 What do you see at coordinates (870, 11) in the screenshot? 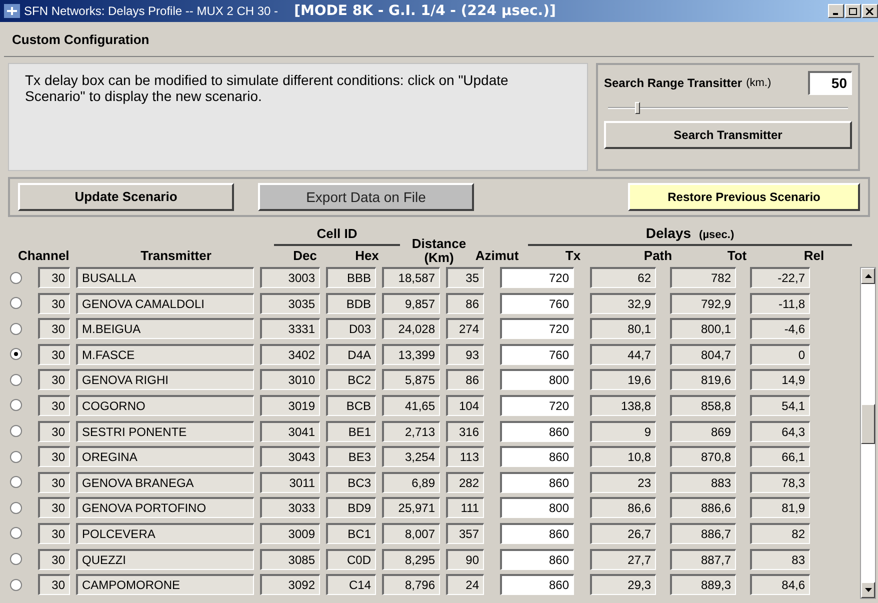
I see `close-button` at bounding box center [870, 11].